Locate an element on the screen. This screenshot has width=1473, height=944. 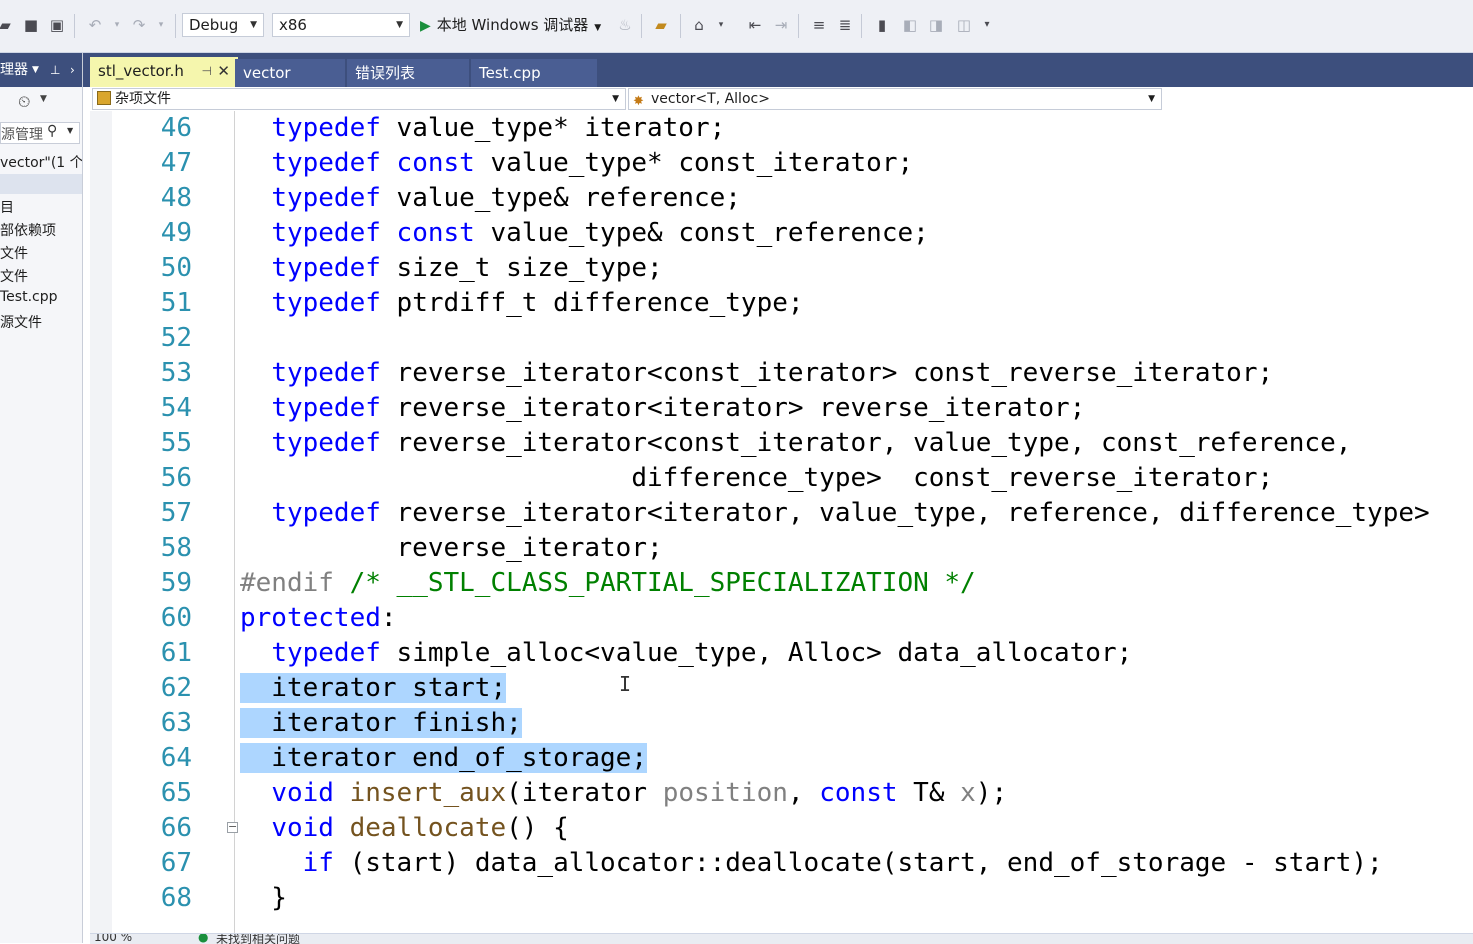
tree-item: 目 is located at coordinates (41, 207).